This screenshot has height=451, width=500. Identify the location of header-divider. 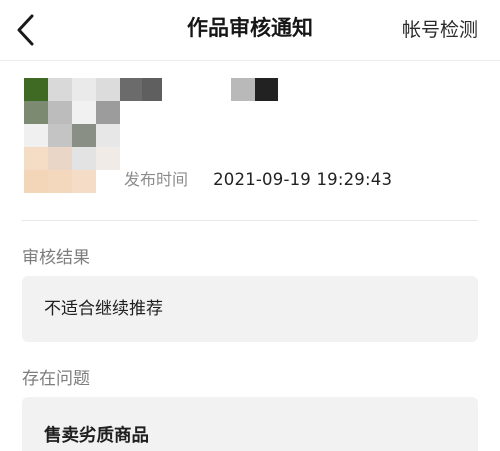
(250, 60).